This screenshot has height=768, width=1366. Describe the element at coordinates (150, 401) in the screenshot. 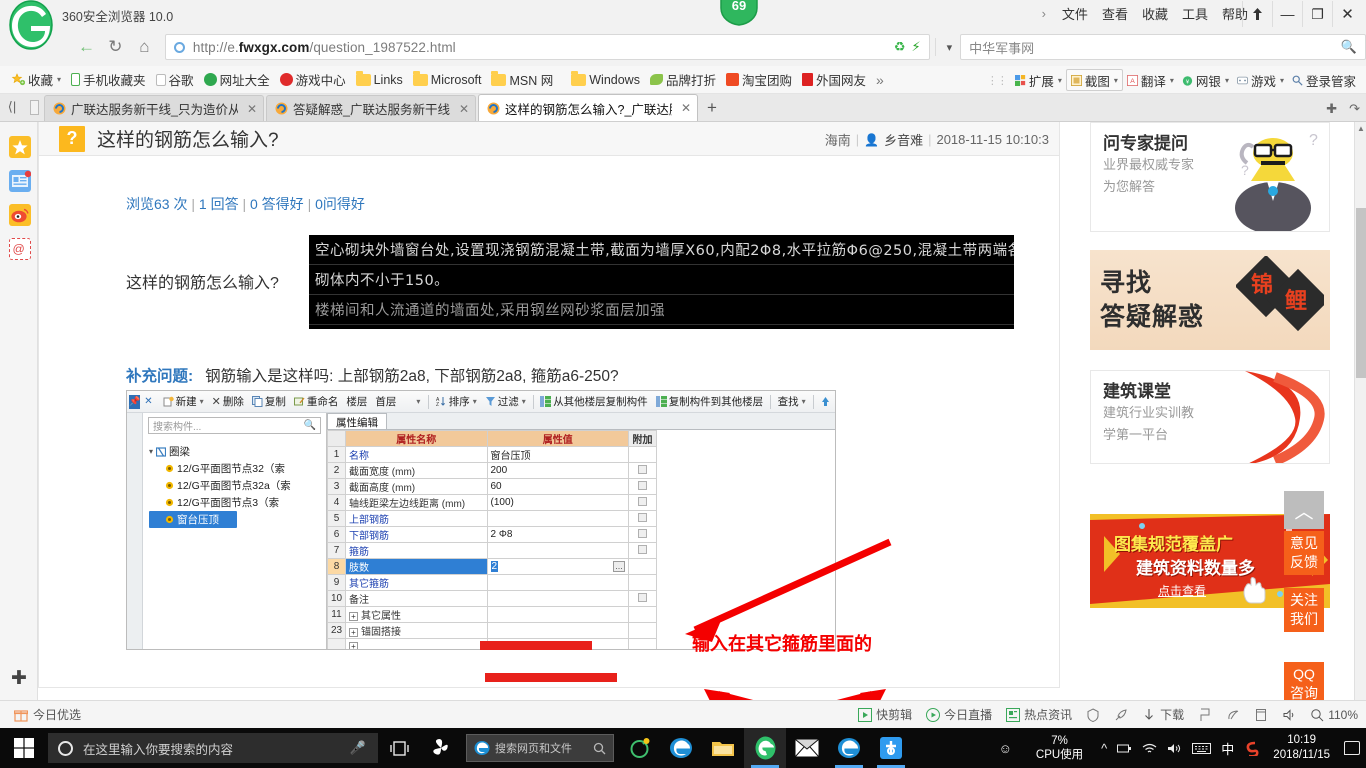

I see `close-icon: ✕` at that location.